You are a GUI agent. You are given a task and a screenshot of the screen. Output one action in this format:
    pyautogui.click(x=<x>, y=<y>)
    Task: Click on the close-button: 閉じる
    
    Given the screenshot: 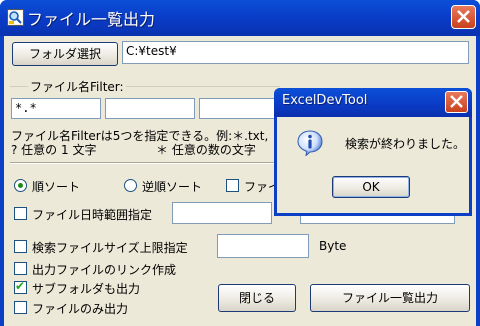 What is the action you would take?
    pyautogui.click(x=257, y=298)
    